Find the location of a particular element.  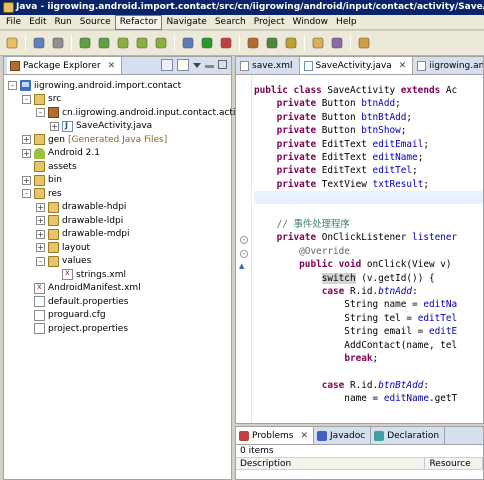

annotation-icon is located at coordinates (337, 43).